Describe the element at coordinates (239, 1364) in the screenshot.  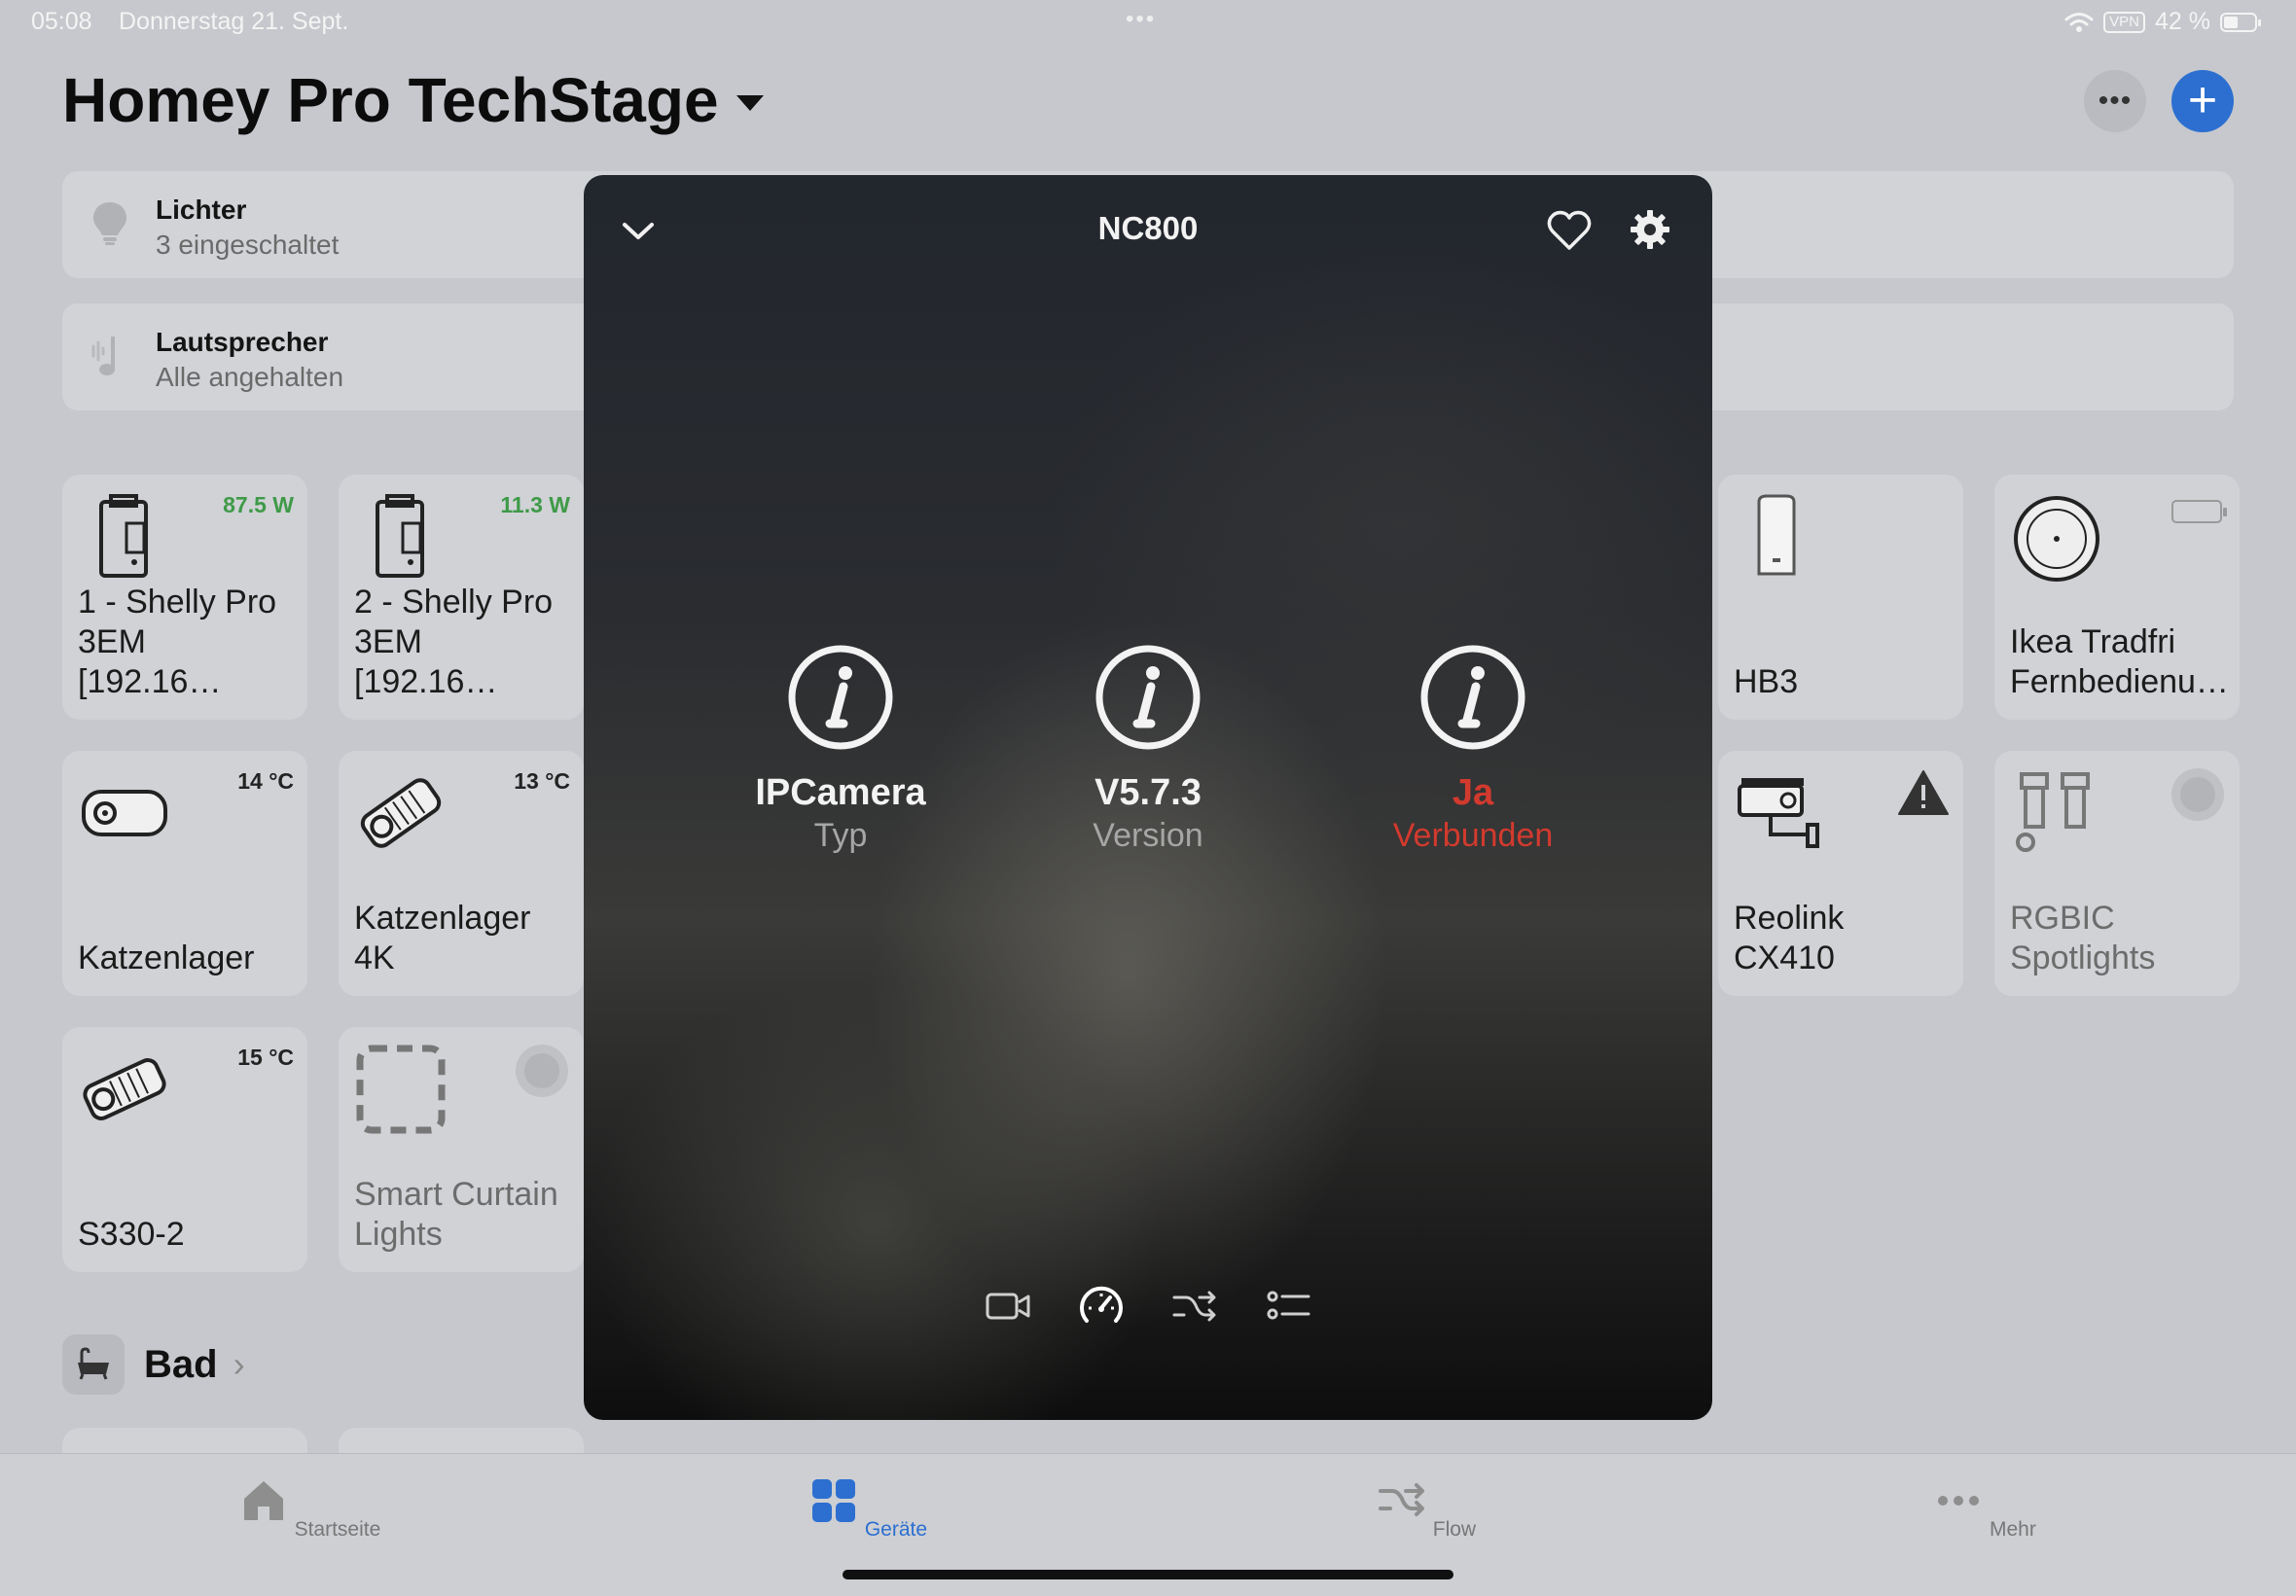
I see `chevron-right-icon: ›` at that location.